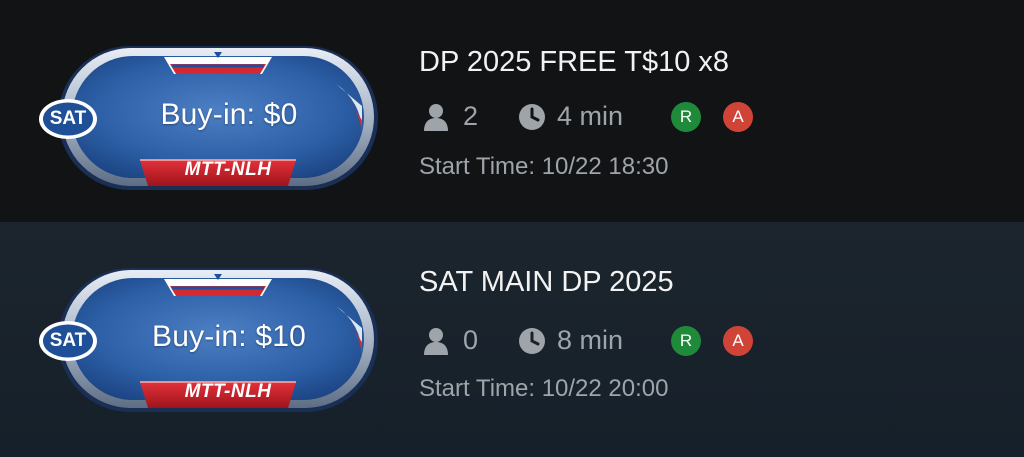  I want to click on tournament-title: SAT MAIN DP 2025, so click(546, 282).